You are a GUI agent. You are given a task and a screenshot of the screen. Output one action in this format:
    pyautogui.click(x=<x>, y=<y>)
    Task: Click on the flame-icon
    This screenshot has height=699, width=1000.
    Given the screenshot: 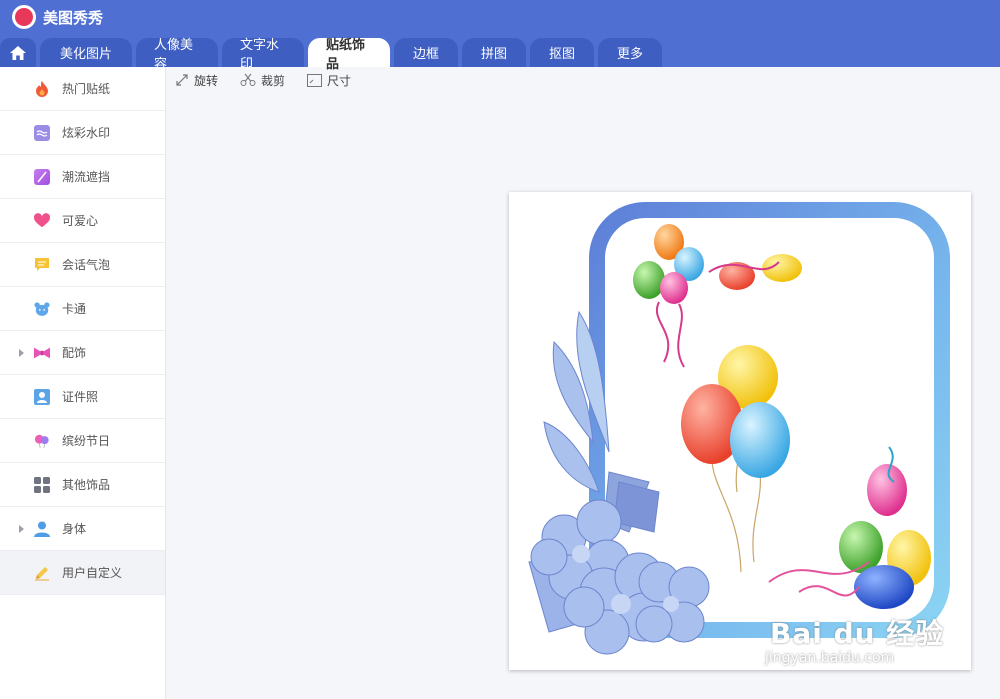 What is the action you would take?
    pyautogui.click(x=42, y=88)
    